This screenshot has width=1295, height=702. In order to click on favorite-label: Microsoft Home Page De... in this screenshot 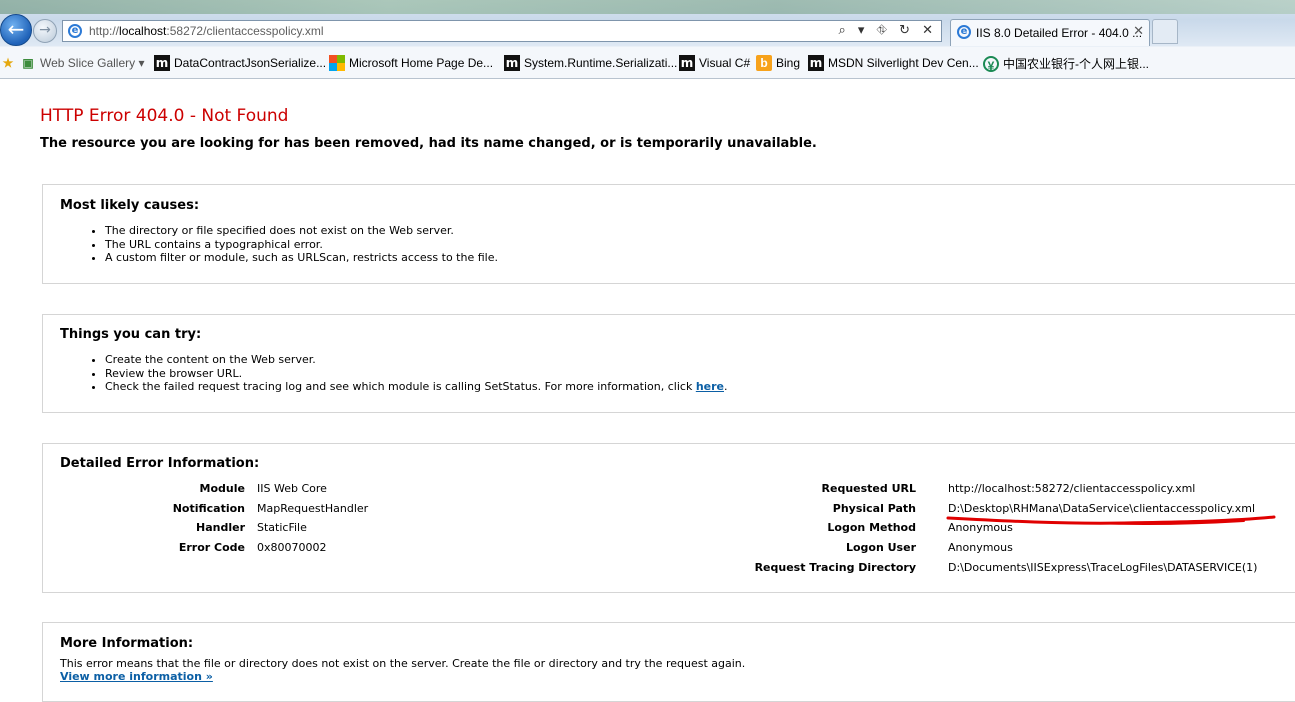, I will do `click(421, 63)`.